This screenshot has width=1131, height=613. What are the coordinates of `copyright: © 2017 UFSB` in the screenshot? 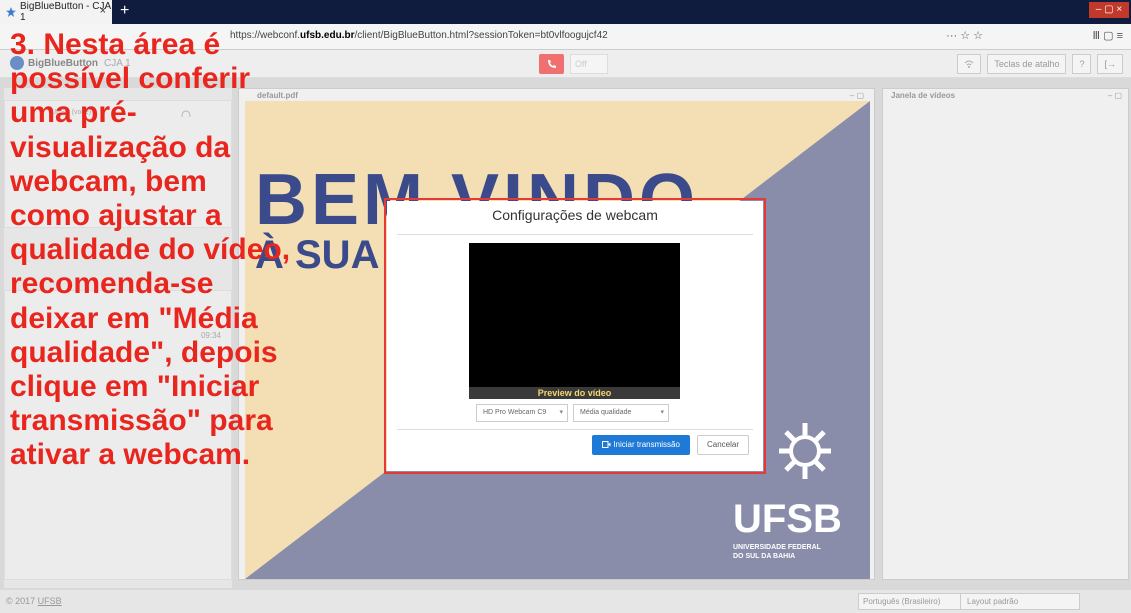 It's located at (34, 601).